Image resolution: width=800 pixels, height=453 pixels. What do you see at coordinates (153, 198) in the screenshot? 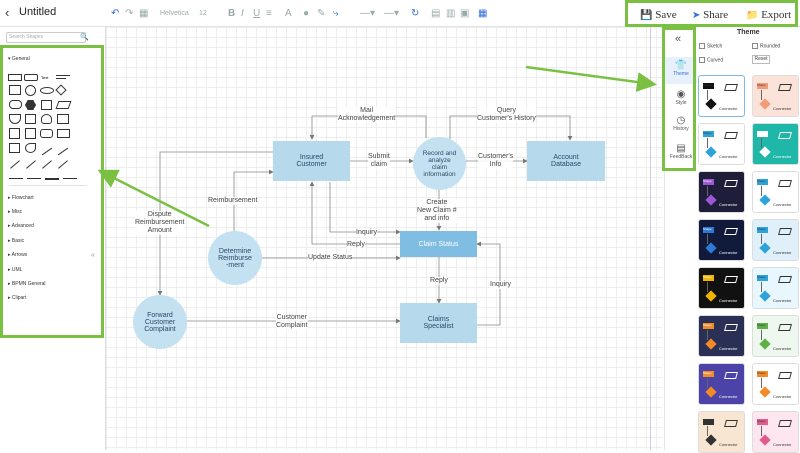
I see `arrow-to-left-panel` at bounding box center [153, 198].